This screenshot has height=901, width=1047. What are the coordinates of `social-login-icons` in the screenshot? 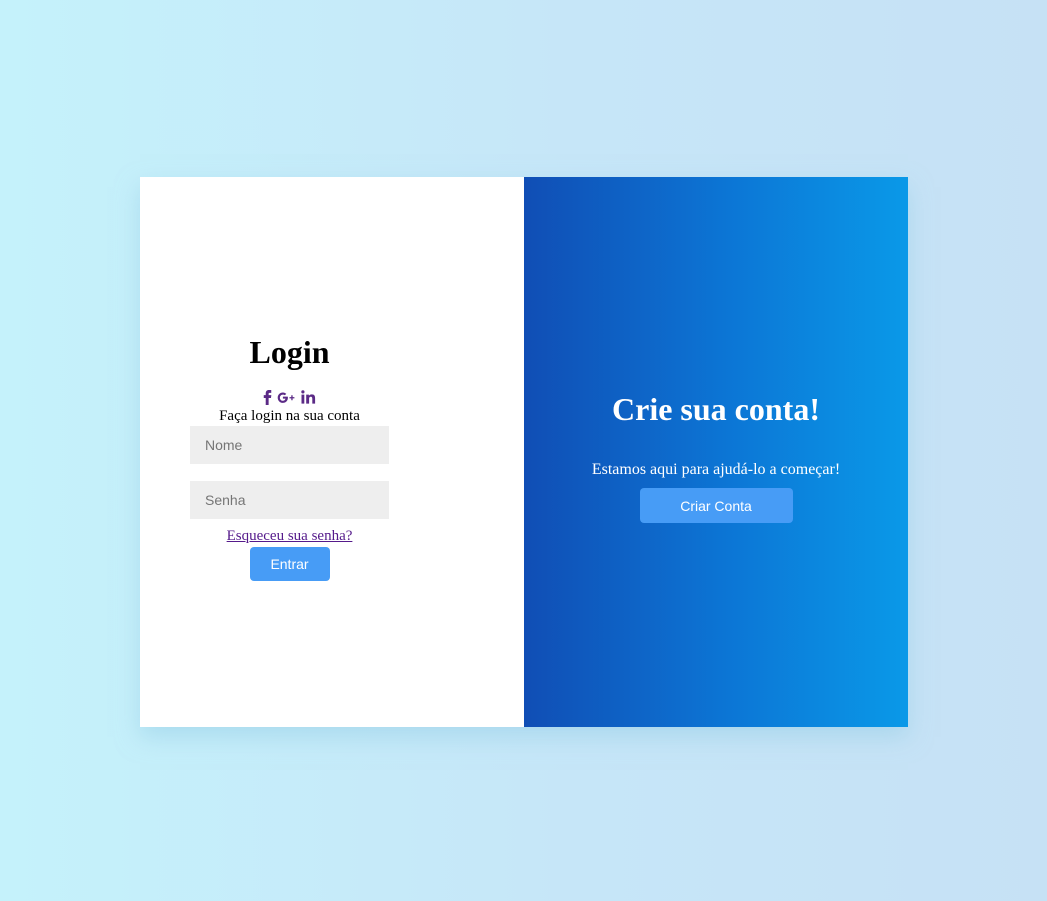 It's located at (289, 397).